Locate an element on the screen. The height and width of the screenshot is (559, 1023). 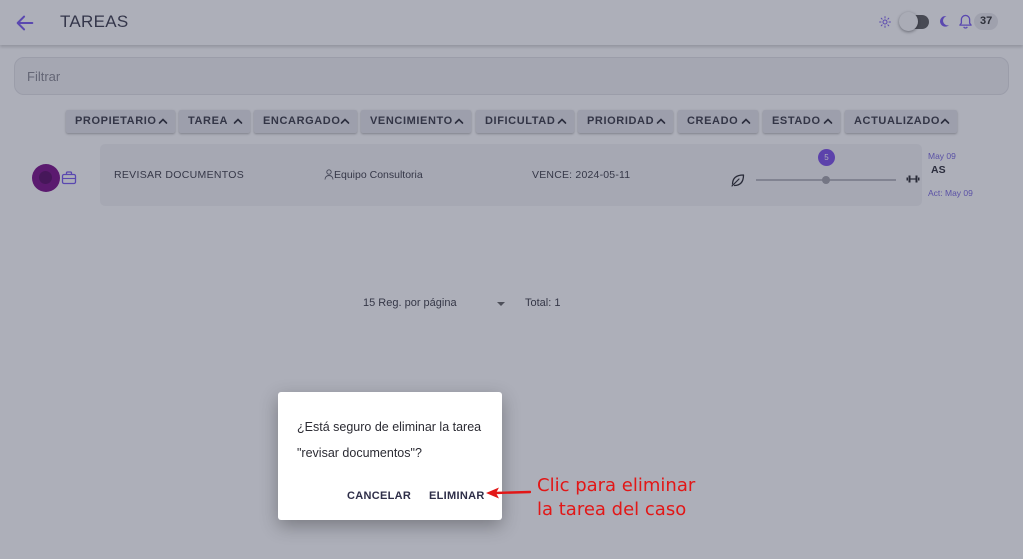
cancel-button: CANCELAR is located at coordinates (379, 496).